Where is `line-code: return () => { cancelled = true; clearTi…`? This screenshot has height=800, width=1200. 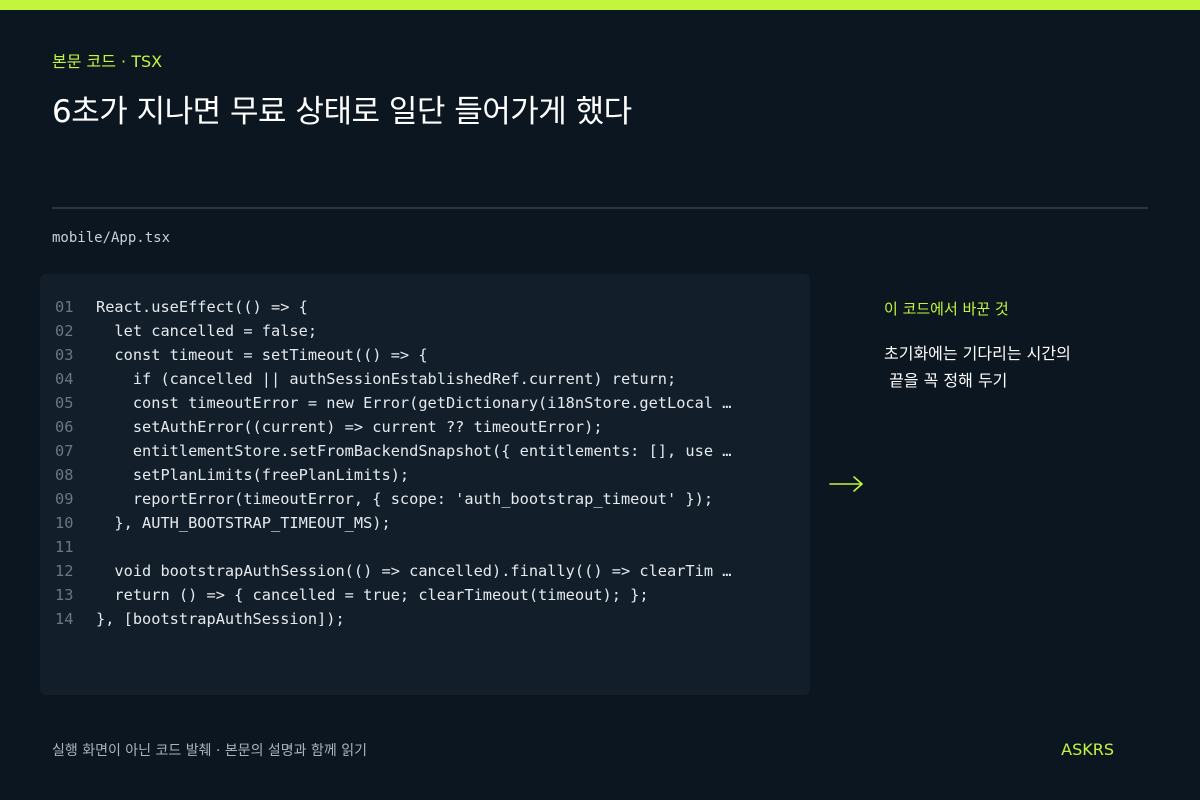
line-code: return () => { cancelled = true; clearTi… is located at coordinates (372, 595).